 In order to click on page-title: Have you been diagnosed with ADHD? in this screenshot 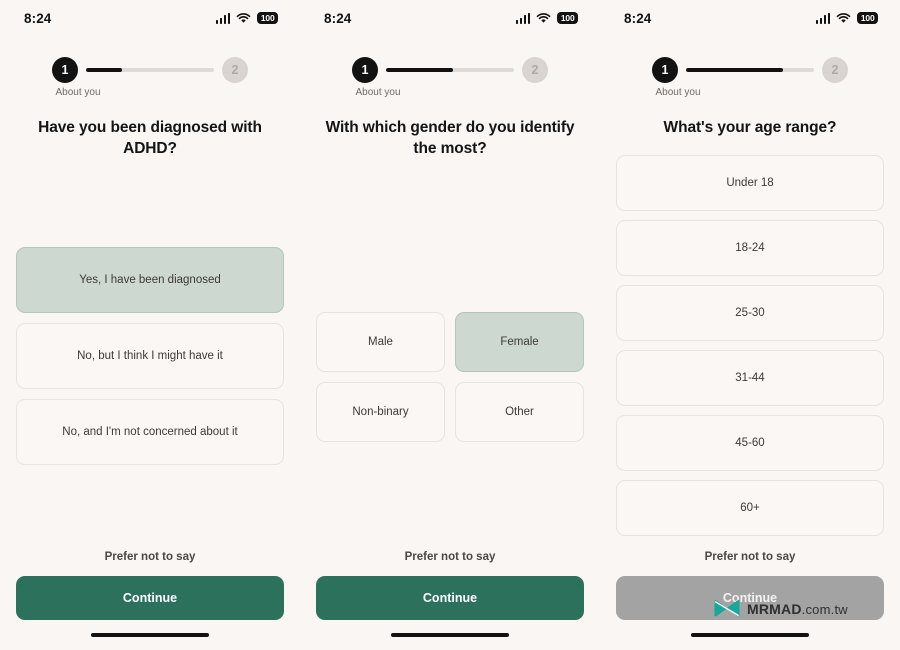, I will do `click(150, 138)`.